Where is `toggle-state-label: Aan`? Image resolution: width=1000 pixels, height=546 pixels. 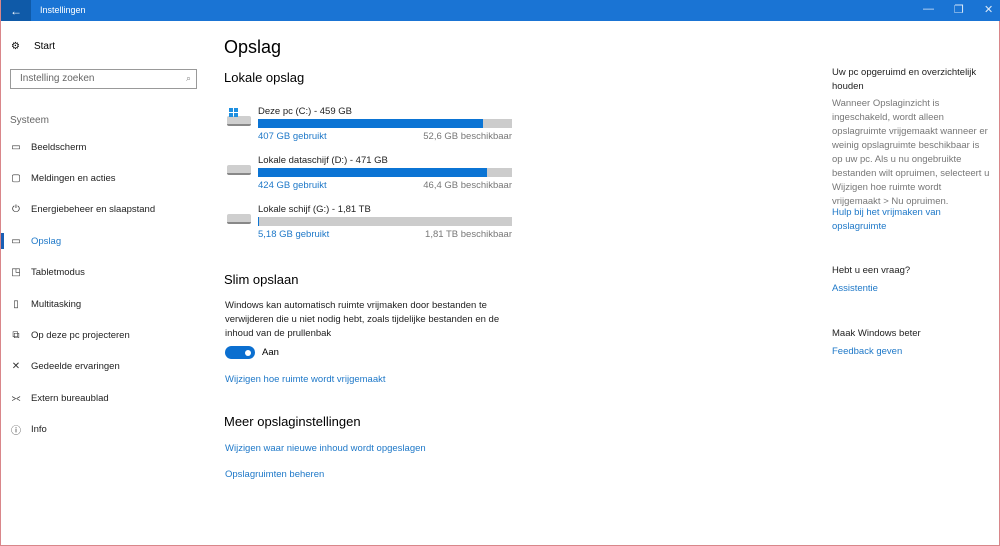 toggle-state-label: Aan is located at coordinates (270, 352).